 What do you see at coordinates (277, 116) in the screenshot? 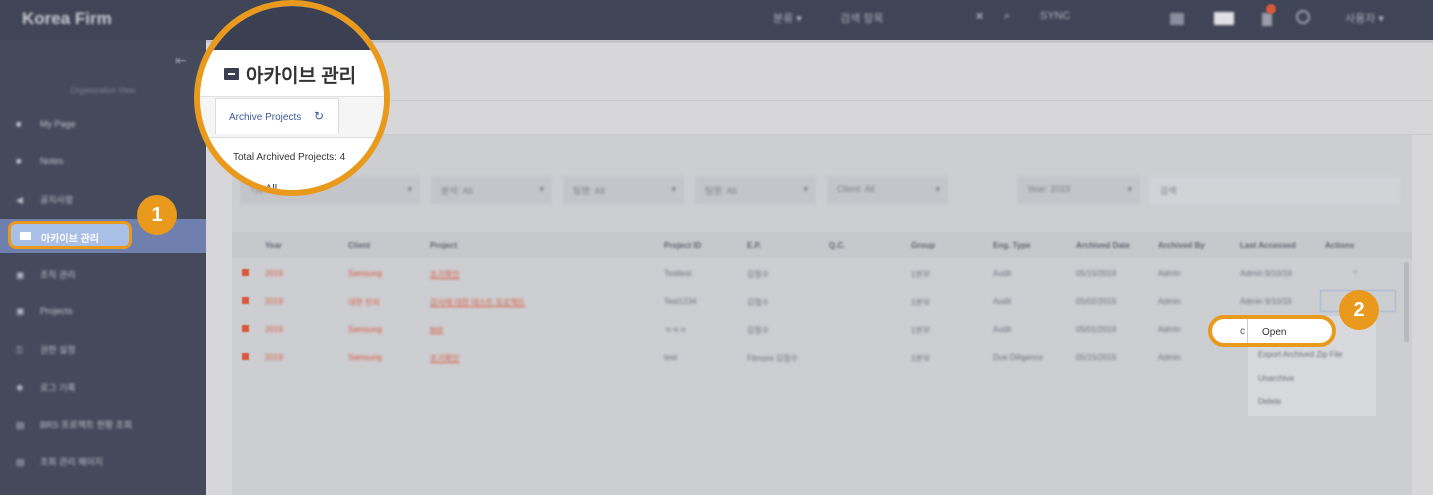
I see `tab-archive-projects: Archive Projects ↻` at bounding box center [277, 116].